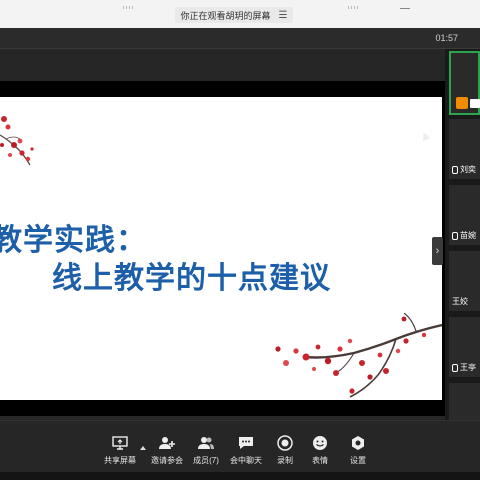 This screenshot has height=480, width=480. I want to click on add-user-icon, so click(167, 443).